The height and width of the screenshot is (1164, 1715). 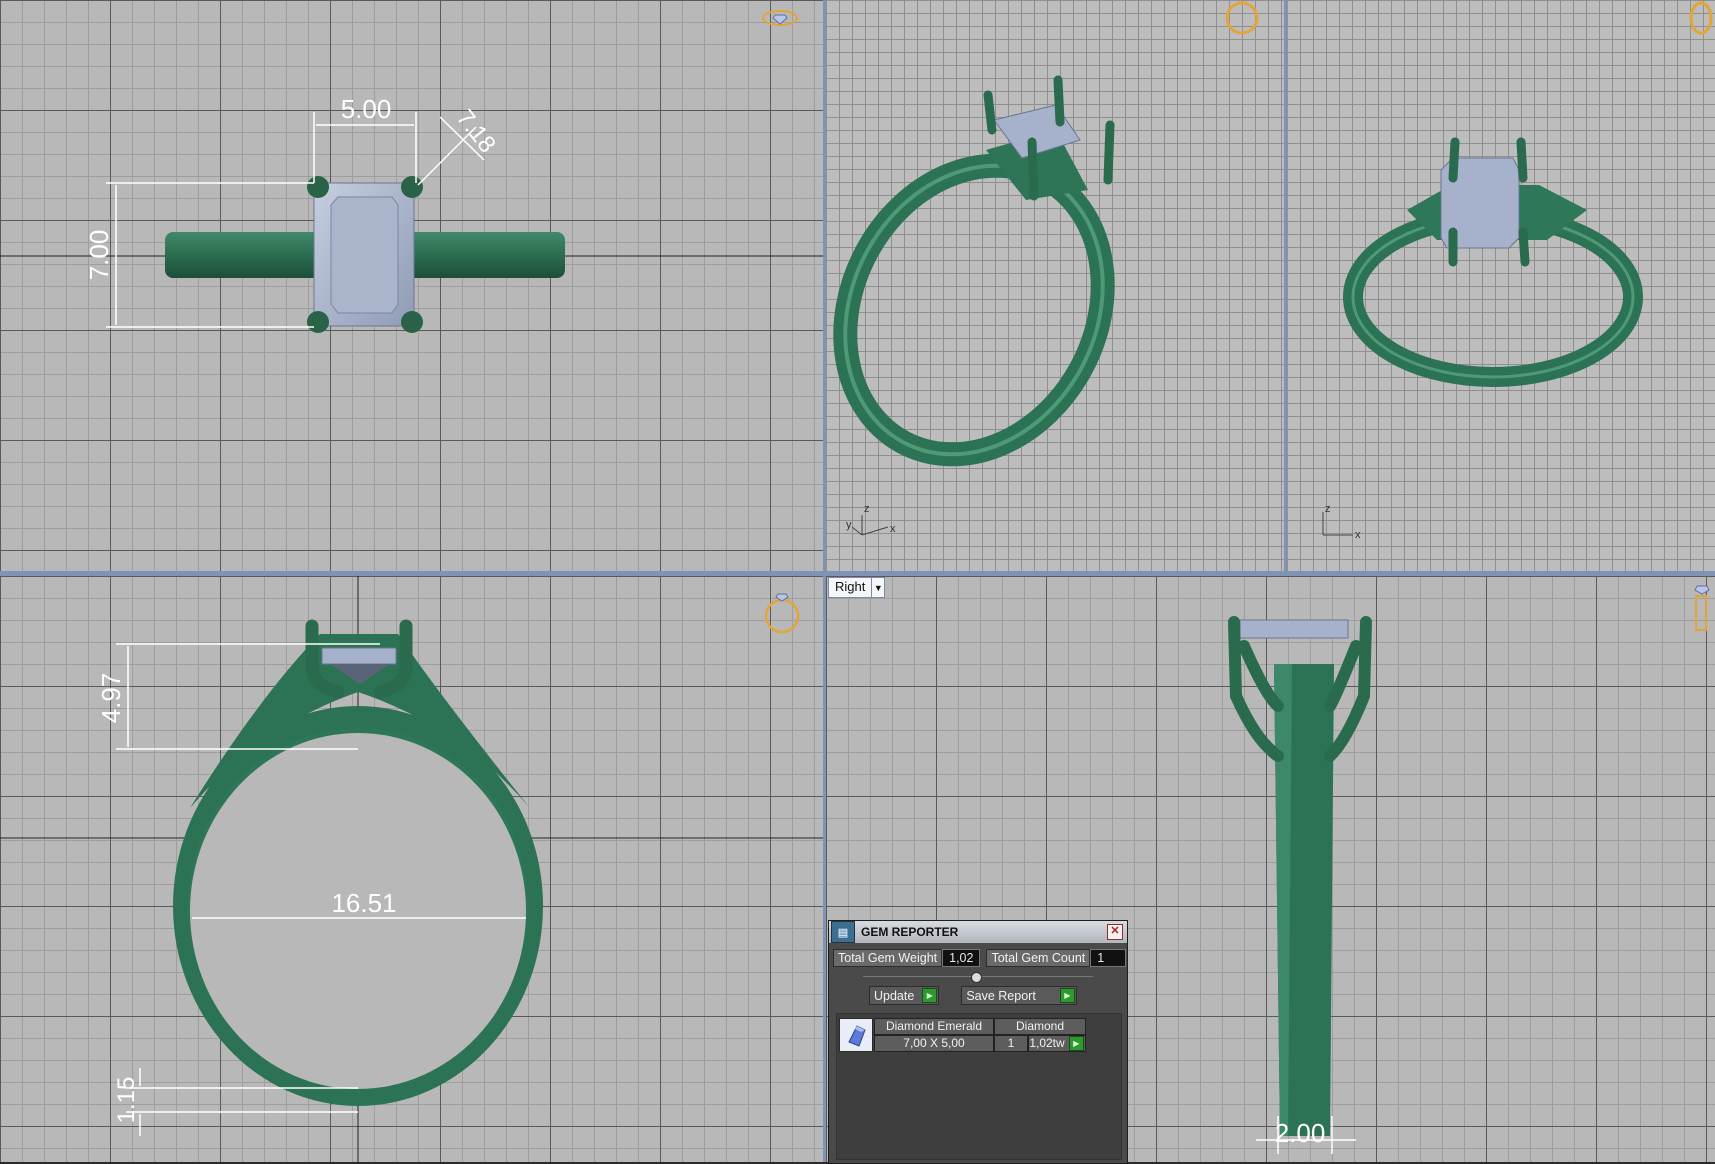 I want to click on viewport-perspective-1: z y x, so click(x=1055, y=285).